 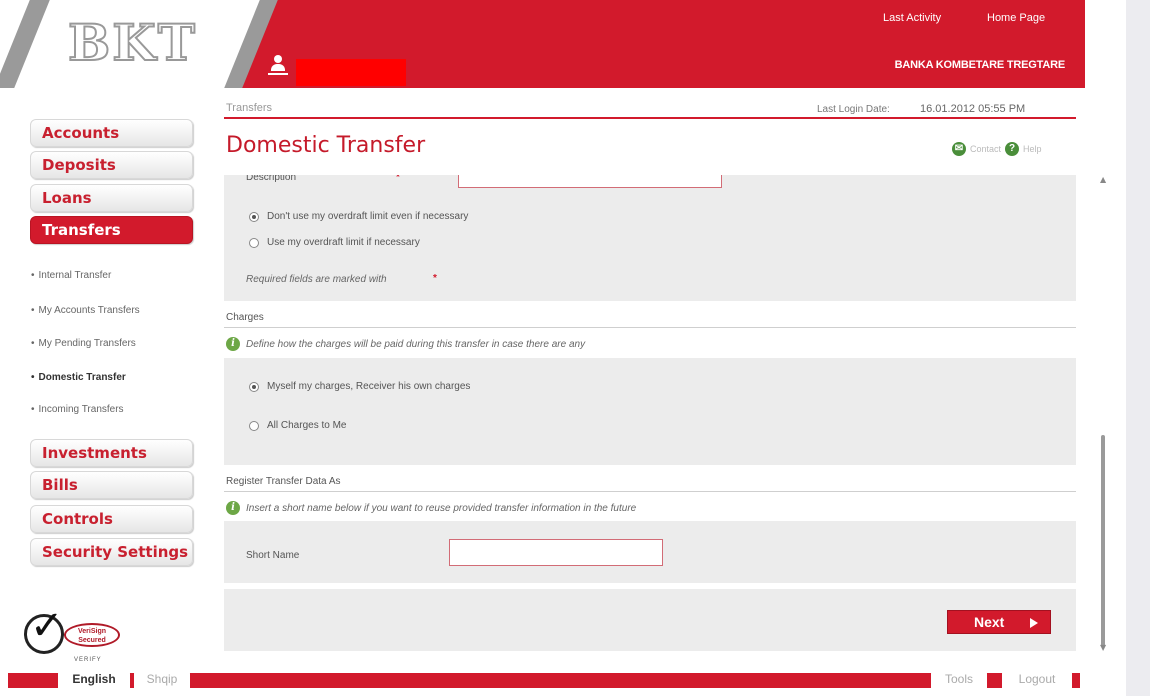 I want to click on required-note: Required fields are marked with, so click(x=316, y=279).